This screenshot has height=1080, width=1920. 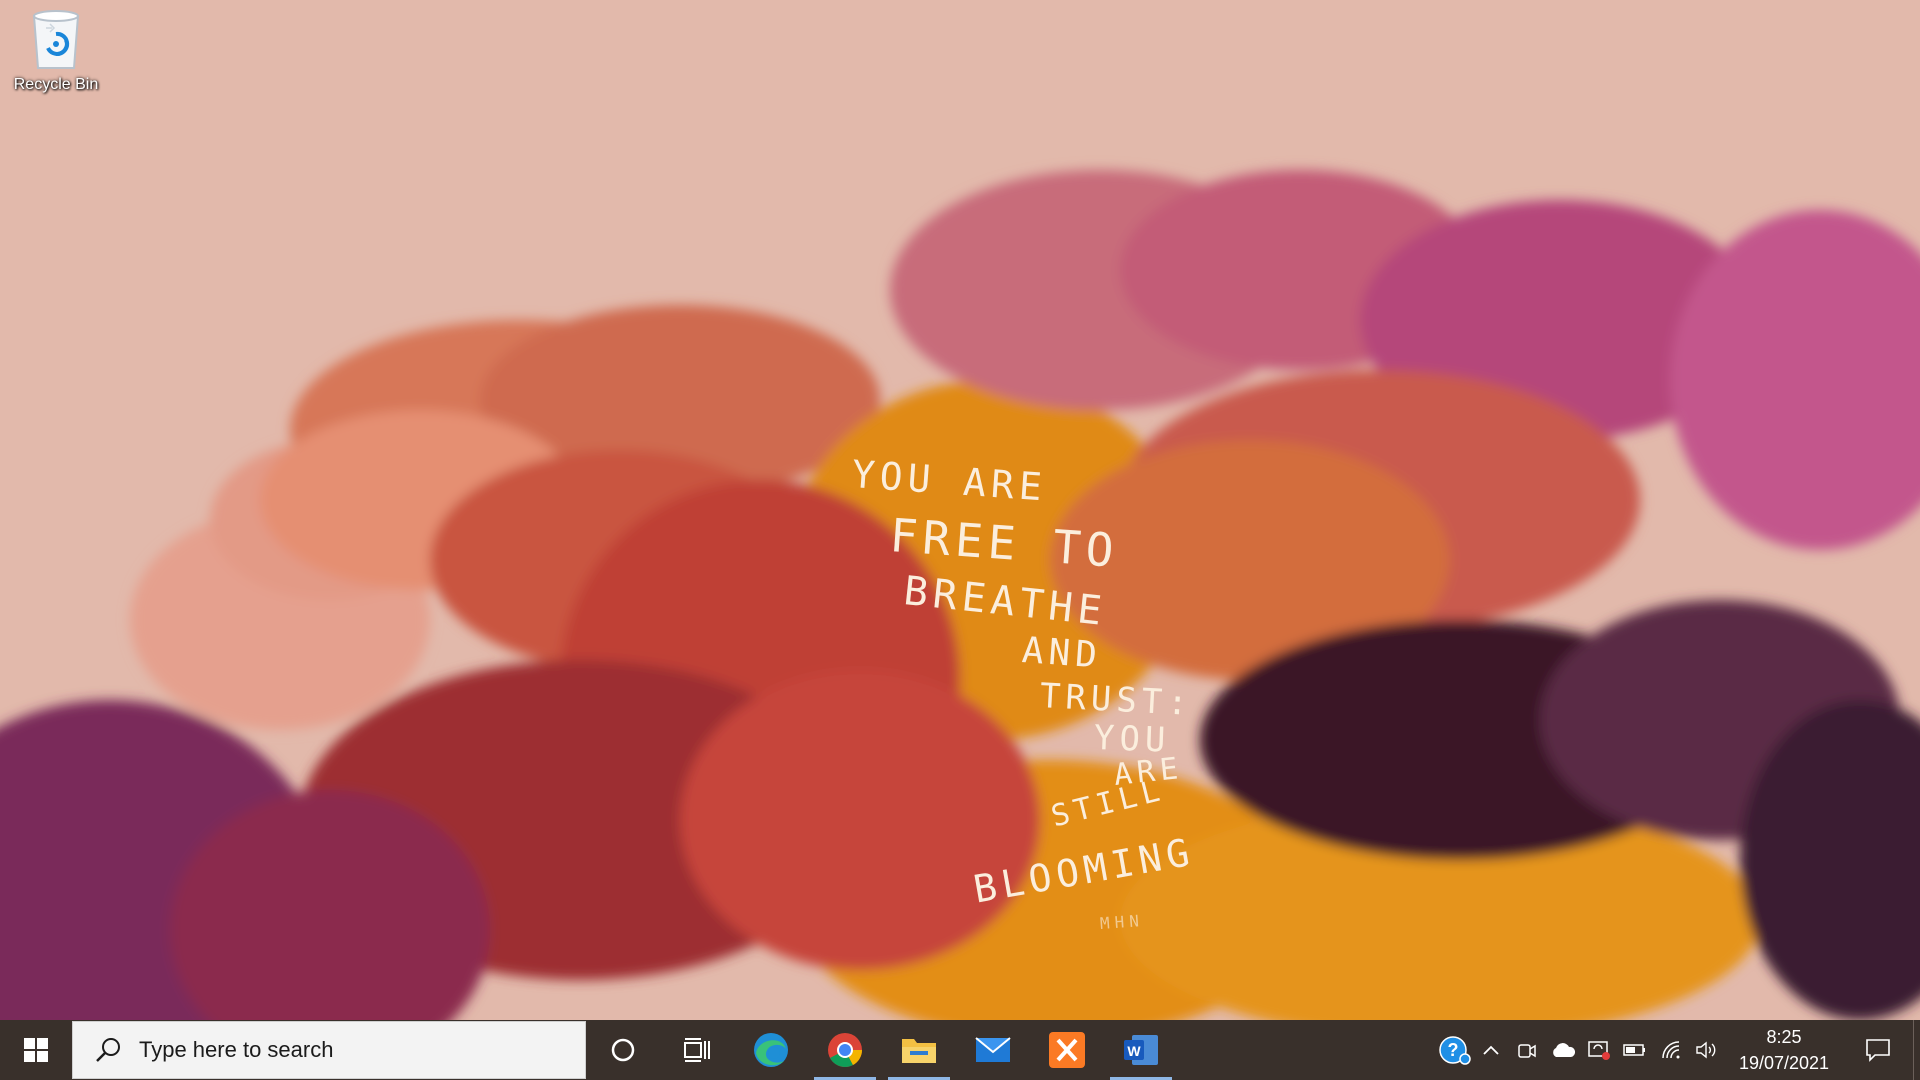 I want to click on help-tray-button: ?, so click(x=1455, y=1050).